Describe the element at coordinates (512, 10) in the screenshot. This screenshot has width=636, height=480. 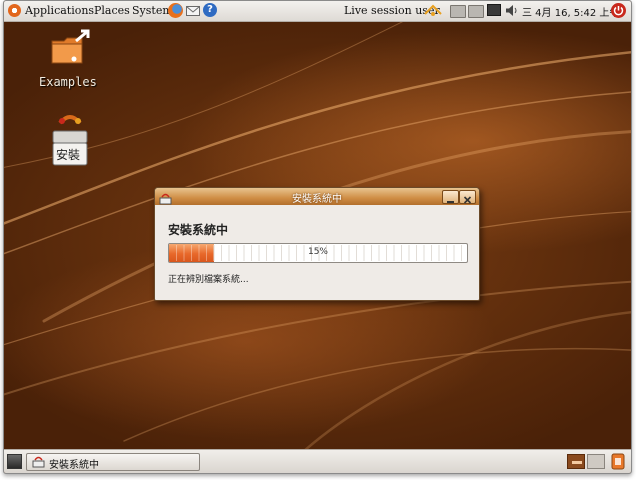
I see `volume-icon` at that location.